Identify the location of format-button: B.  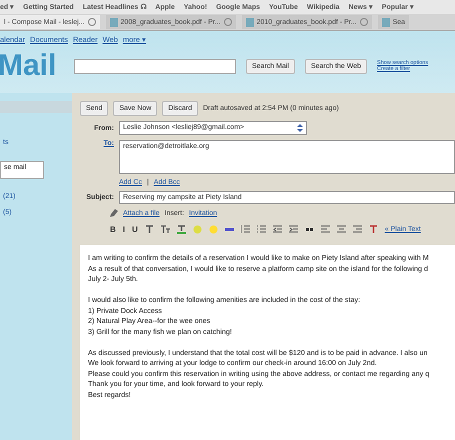
(113, 229).